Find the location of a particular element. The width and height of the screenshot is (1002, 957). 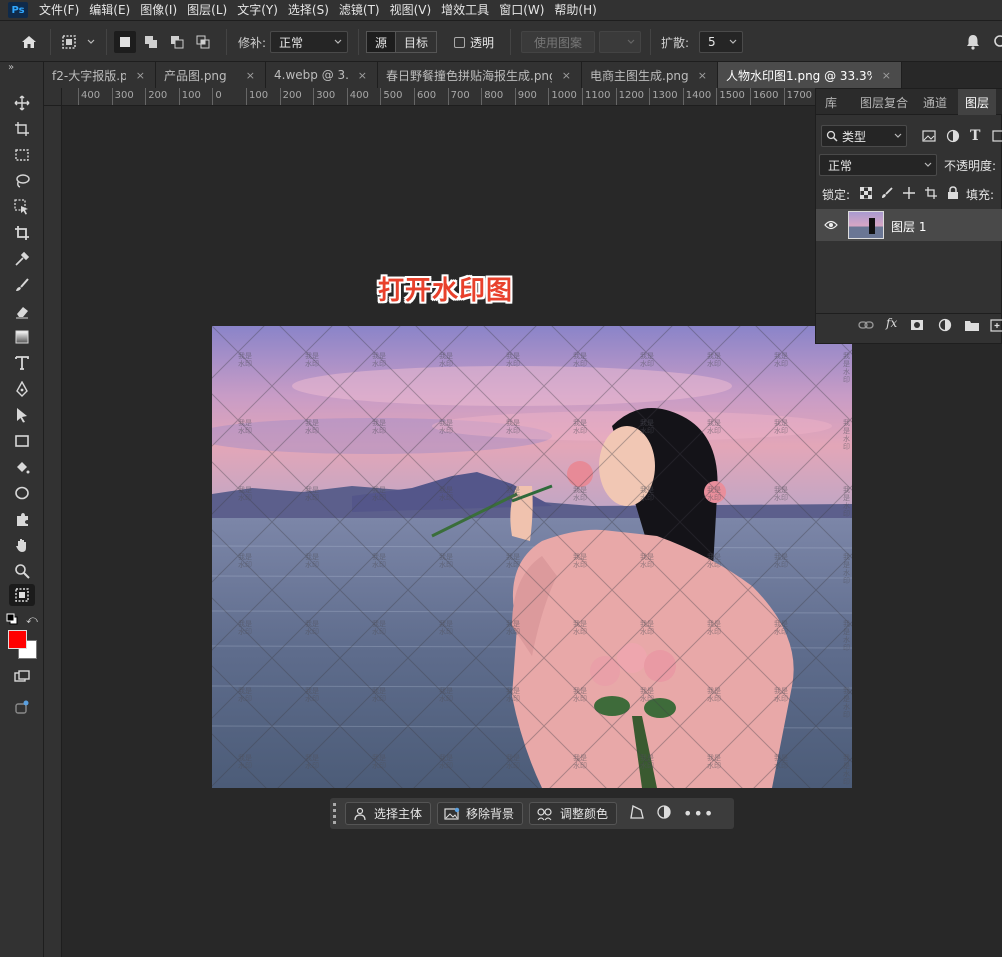

menu-item: 滤镜(T) is located at coordinates (359, 10).